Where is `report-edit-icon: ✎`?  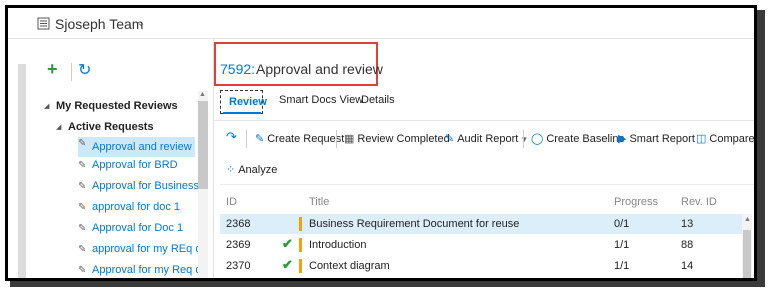 report-edit-icon: ✎ is located at coordinates (450, 139).